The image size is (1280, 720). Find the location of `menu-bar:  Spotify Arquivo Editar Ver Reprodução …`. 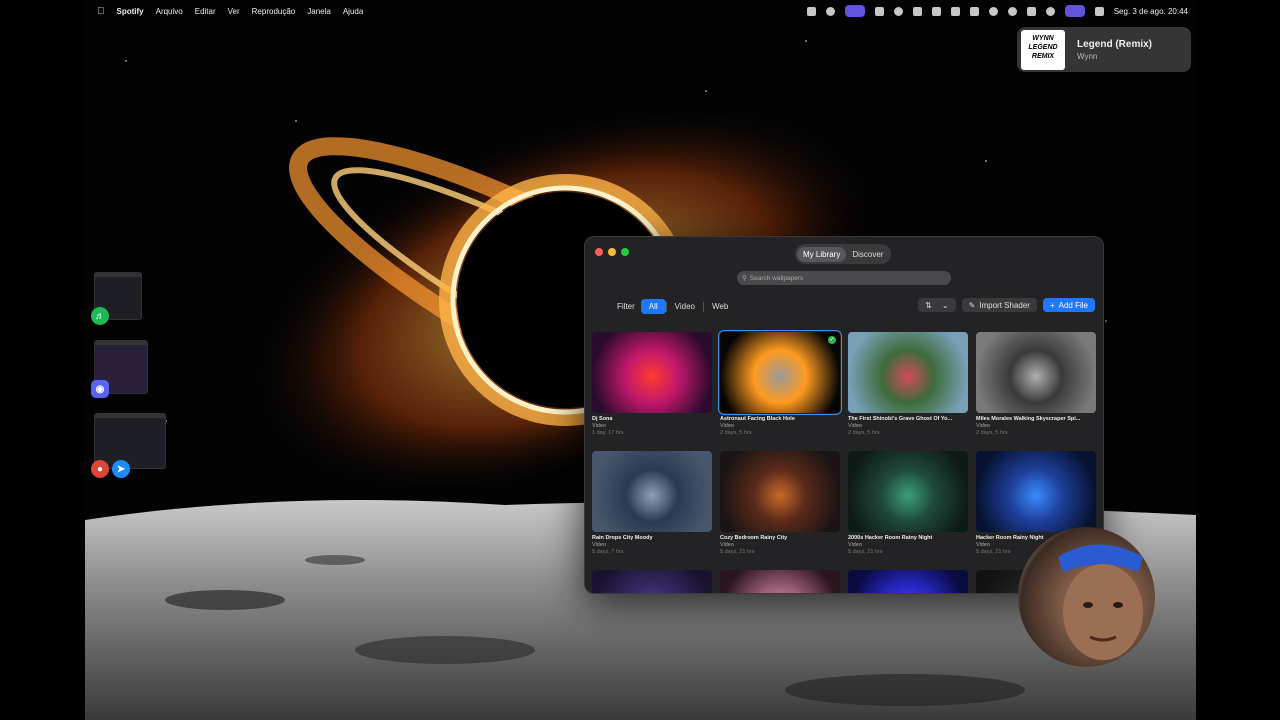

menu-bar:  Spotify Arquivo Editar Ver Reprodução … is located at coordinates (640, 11).